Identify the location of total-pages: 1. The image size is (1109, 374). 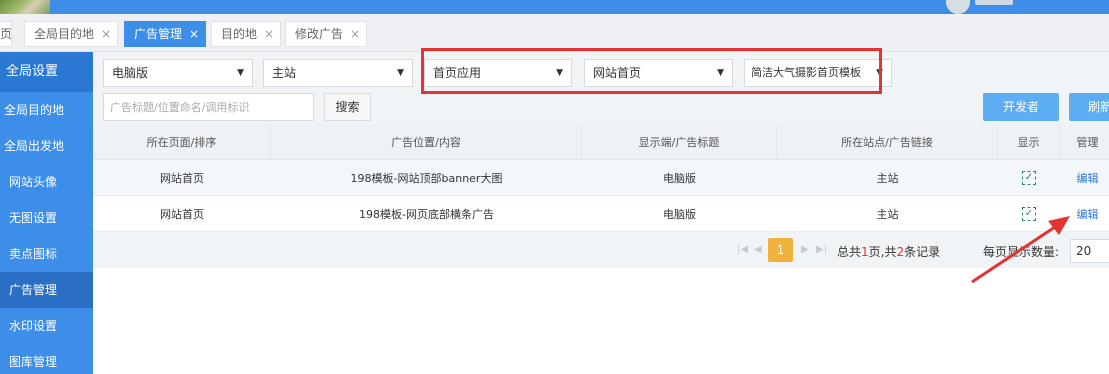
(865, 252).